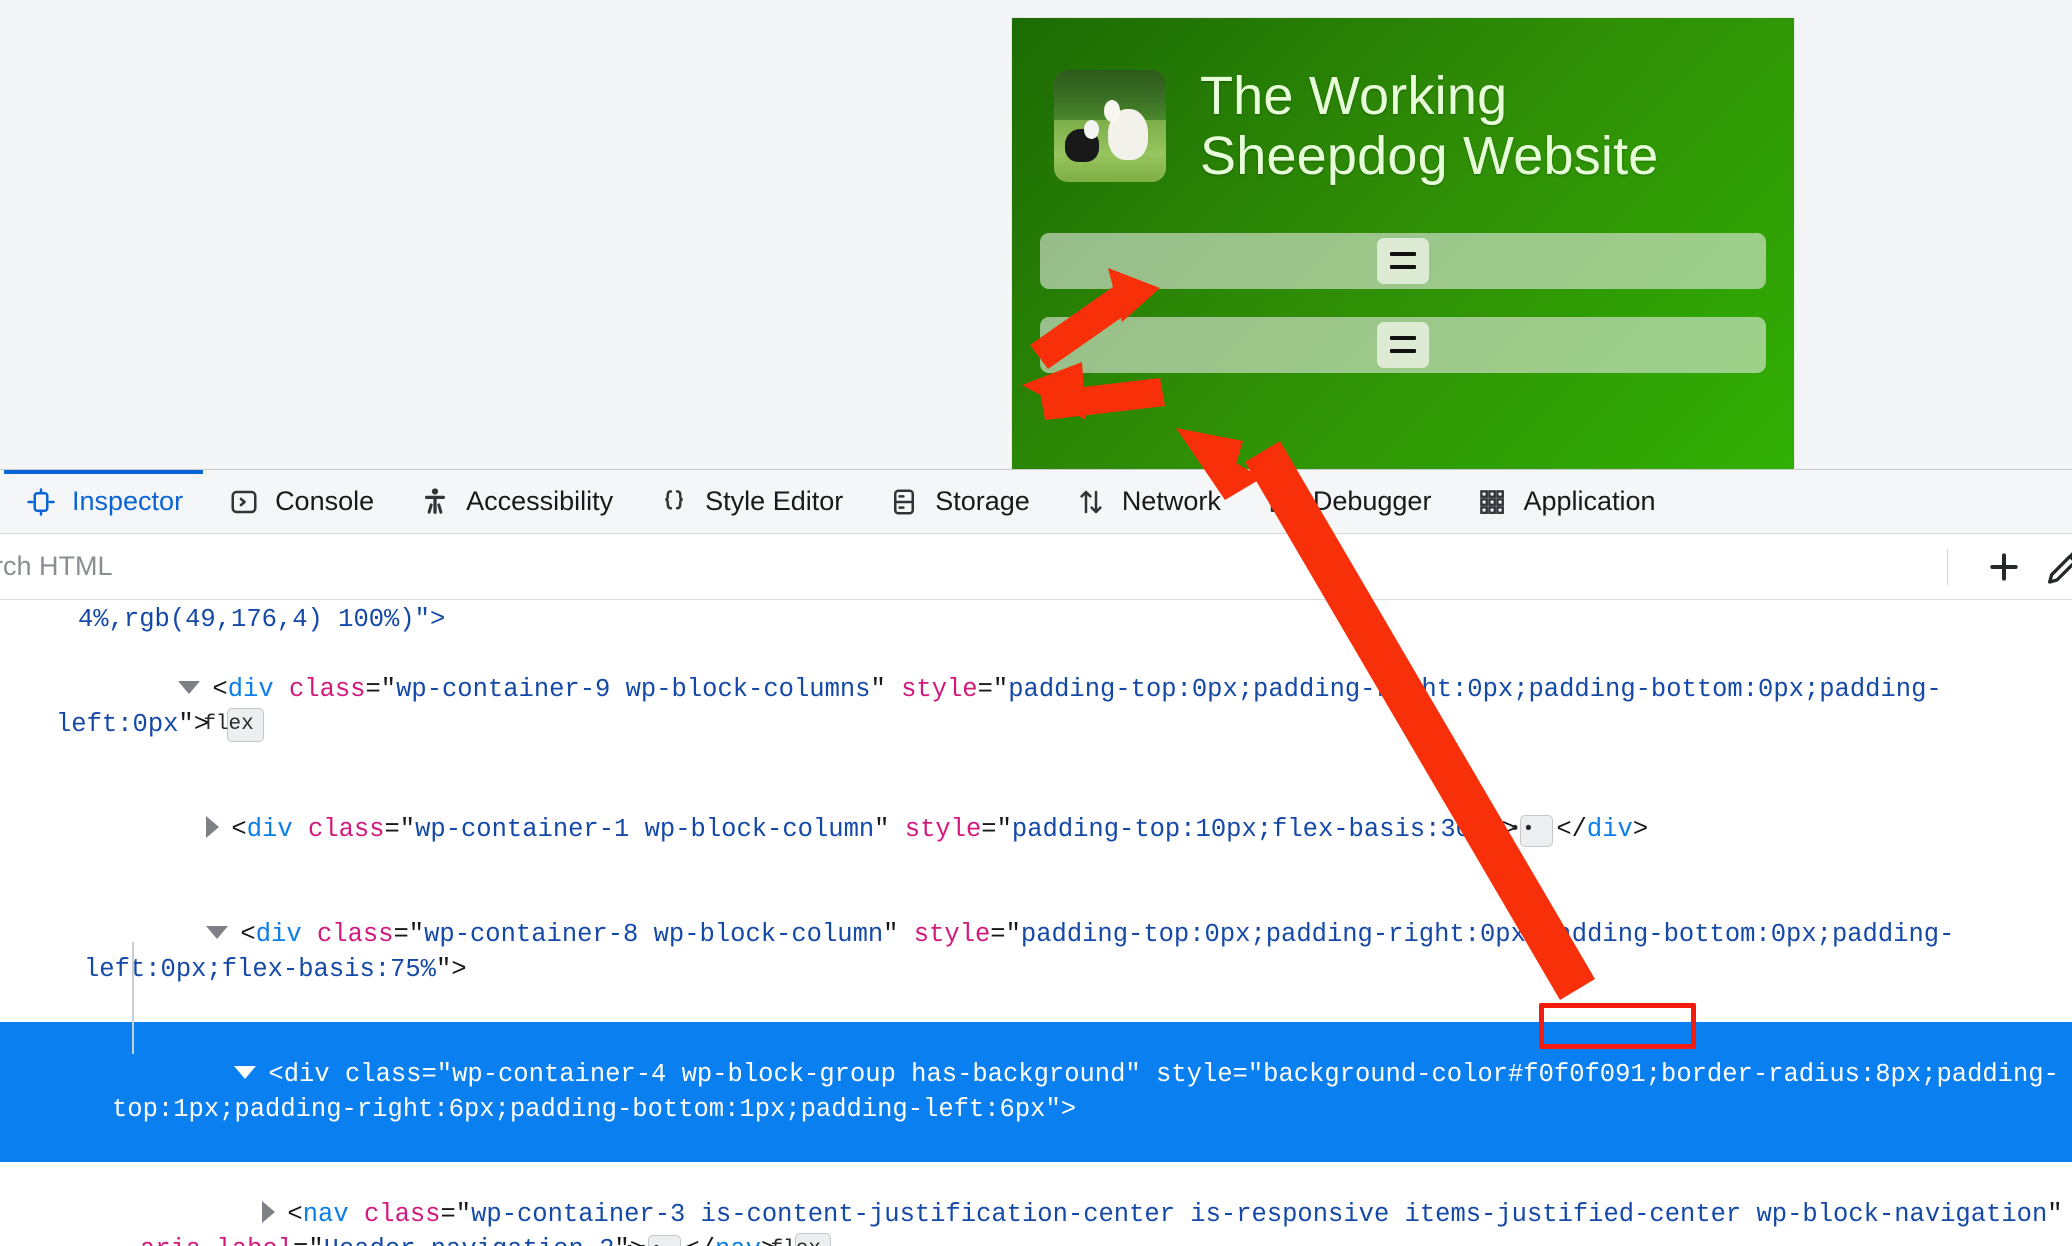  I want to click on site-logo-image, so click(1110, 126).